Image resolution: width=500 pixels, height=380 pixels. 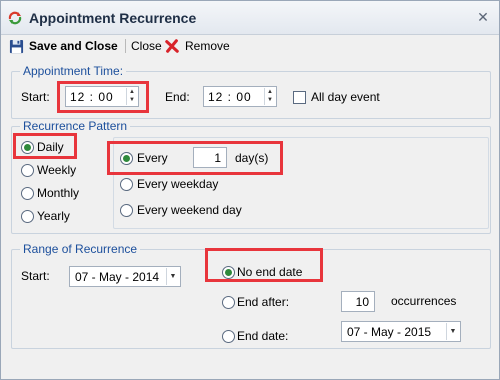 I want to click on every-weekday-label: Every weekday, so click(x=178, y=184).